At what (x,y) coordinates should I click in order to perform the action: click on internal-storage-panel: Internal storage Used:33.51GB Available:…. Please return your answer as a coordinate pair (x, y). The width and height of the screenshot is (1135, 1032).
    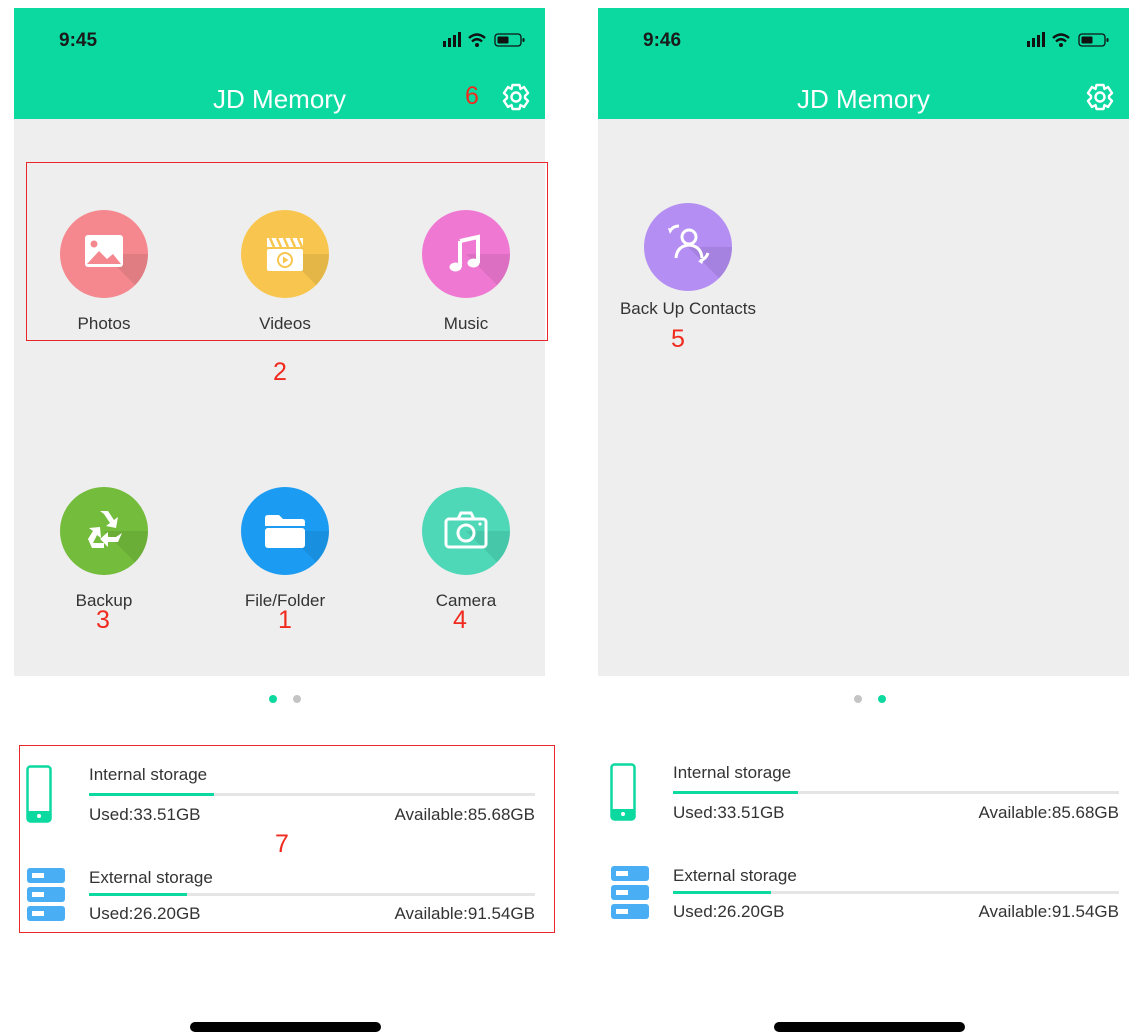
    Looking at the image, I should click on (863, 793).